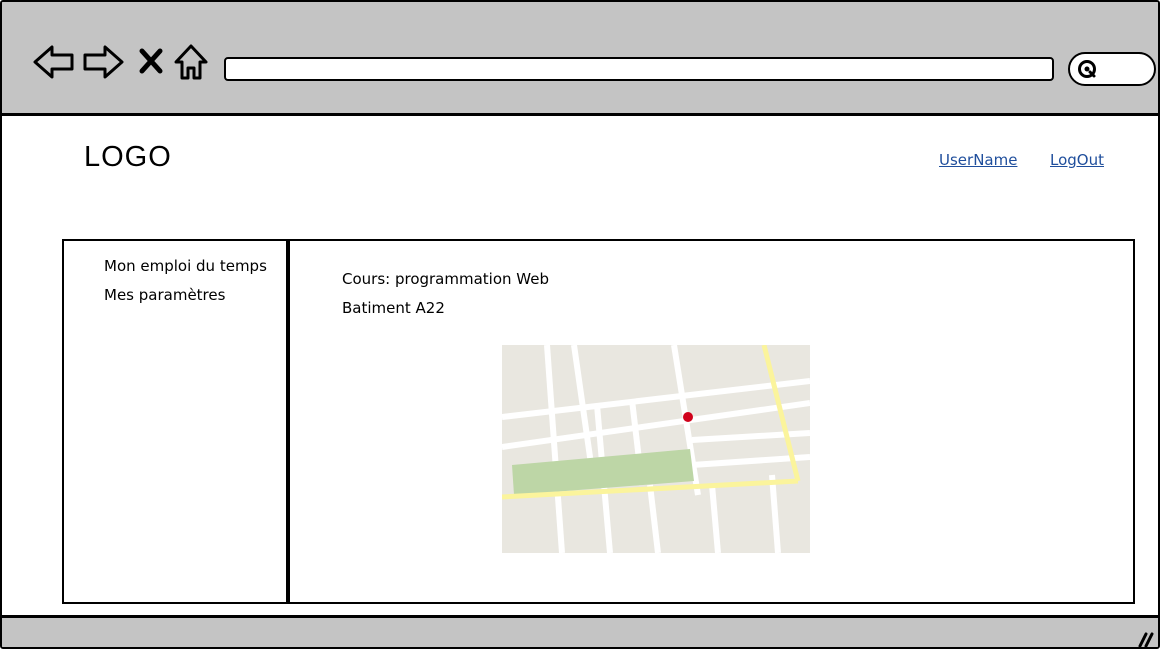  What do you see at coordinates (1087, 69) in the screenshot?
I see `search-icon` at bounding box center [1087, 69].